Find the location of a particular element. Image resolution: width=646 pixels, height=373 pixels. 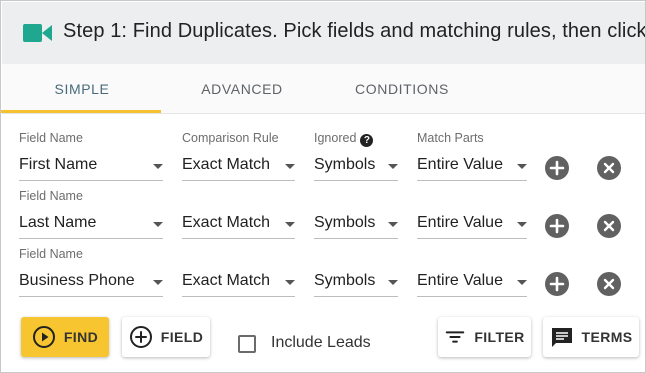

add-field-button: FIELD is located at coordinates (166, 337).